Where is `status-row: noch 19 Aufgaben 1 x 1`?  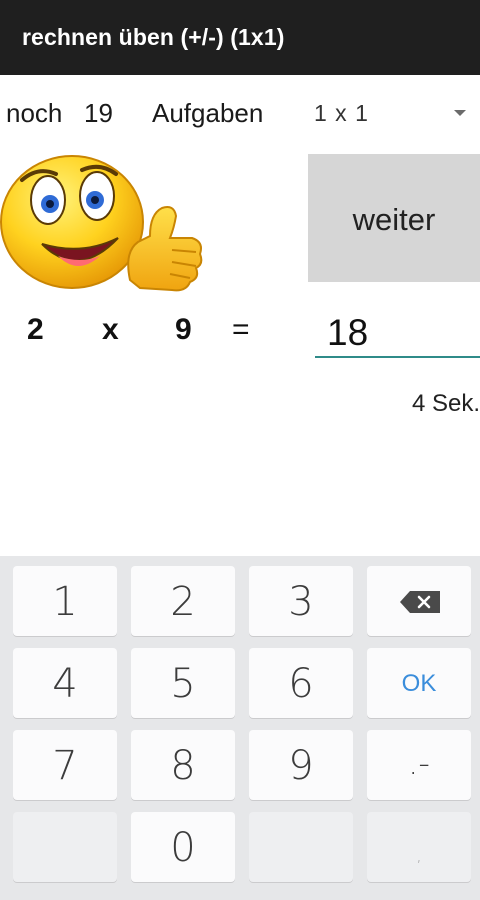
status-row: noch 19 Aufgaben 1 x 1 is located at coordinates (240, 114).